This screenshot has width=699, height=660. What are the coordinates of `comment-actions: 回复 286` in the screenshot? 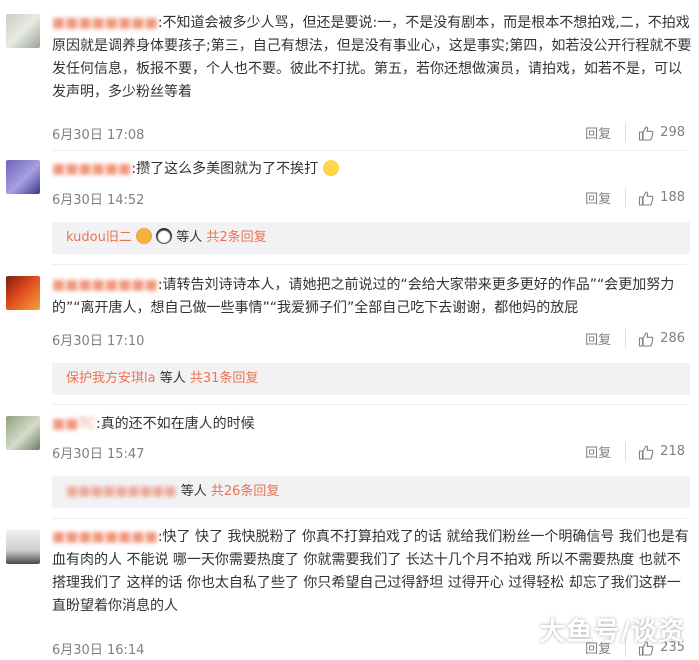 It's located at (635, 338).